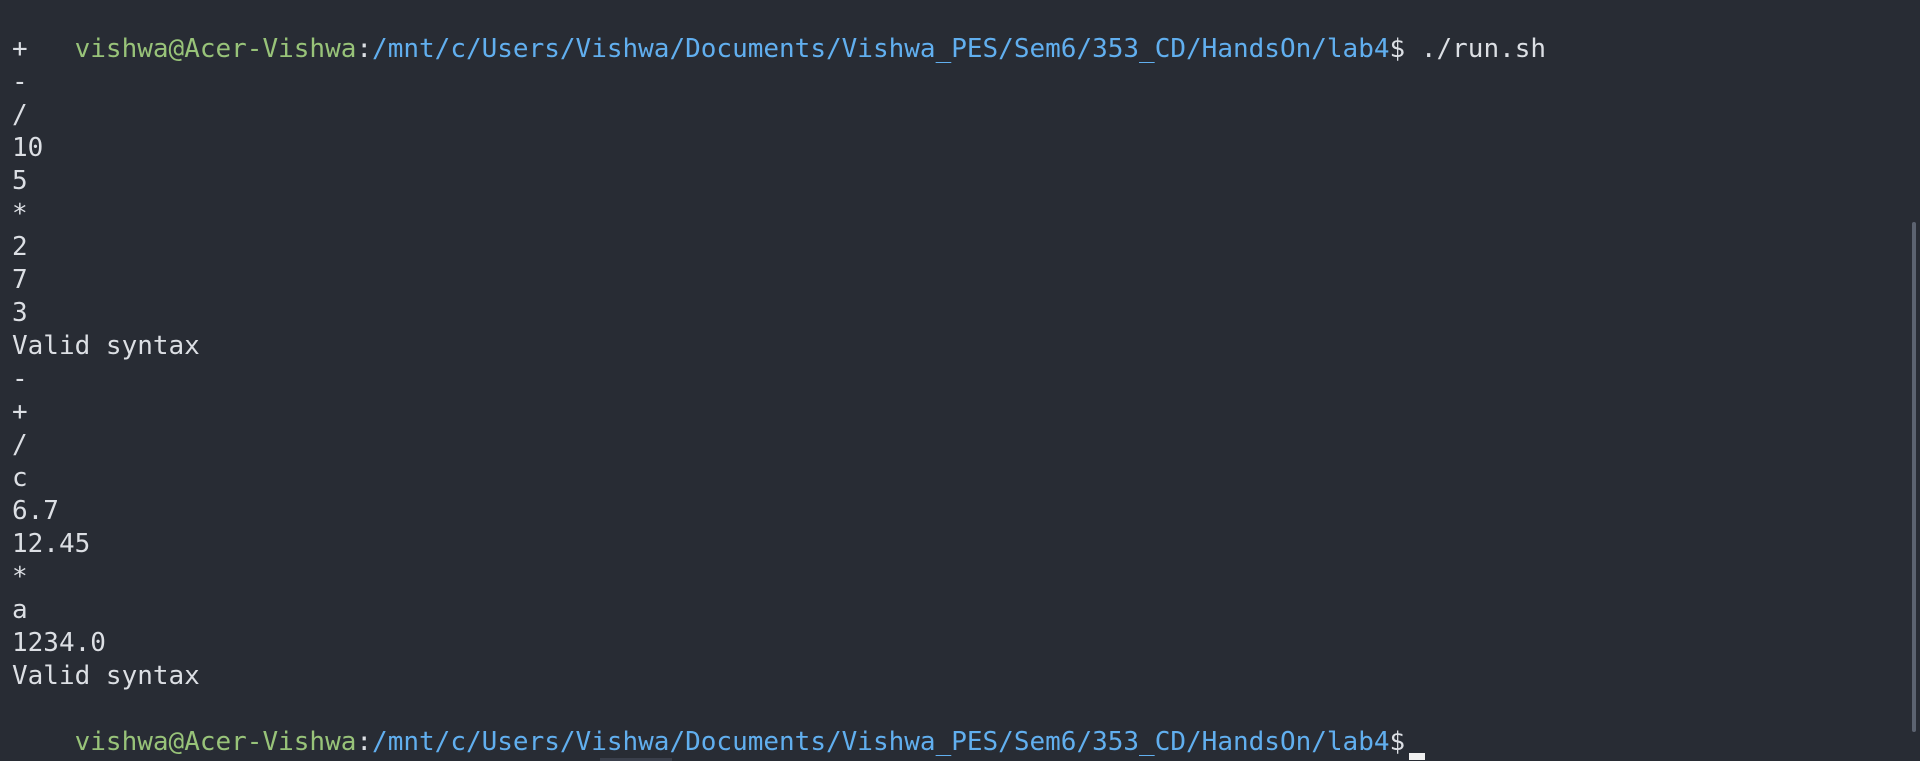 The height and width of the screenshot is (761, 1920). Describe the element at coordinates (20, 313) in the screenshot. I see `output-line: 3` at that location.